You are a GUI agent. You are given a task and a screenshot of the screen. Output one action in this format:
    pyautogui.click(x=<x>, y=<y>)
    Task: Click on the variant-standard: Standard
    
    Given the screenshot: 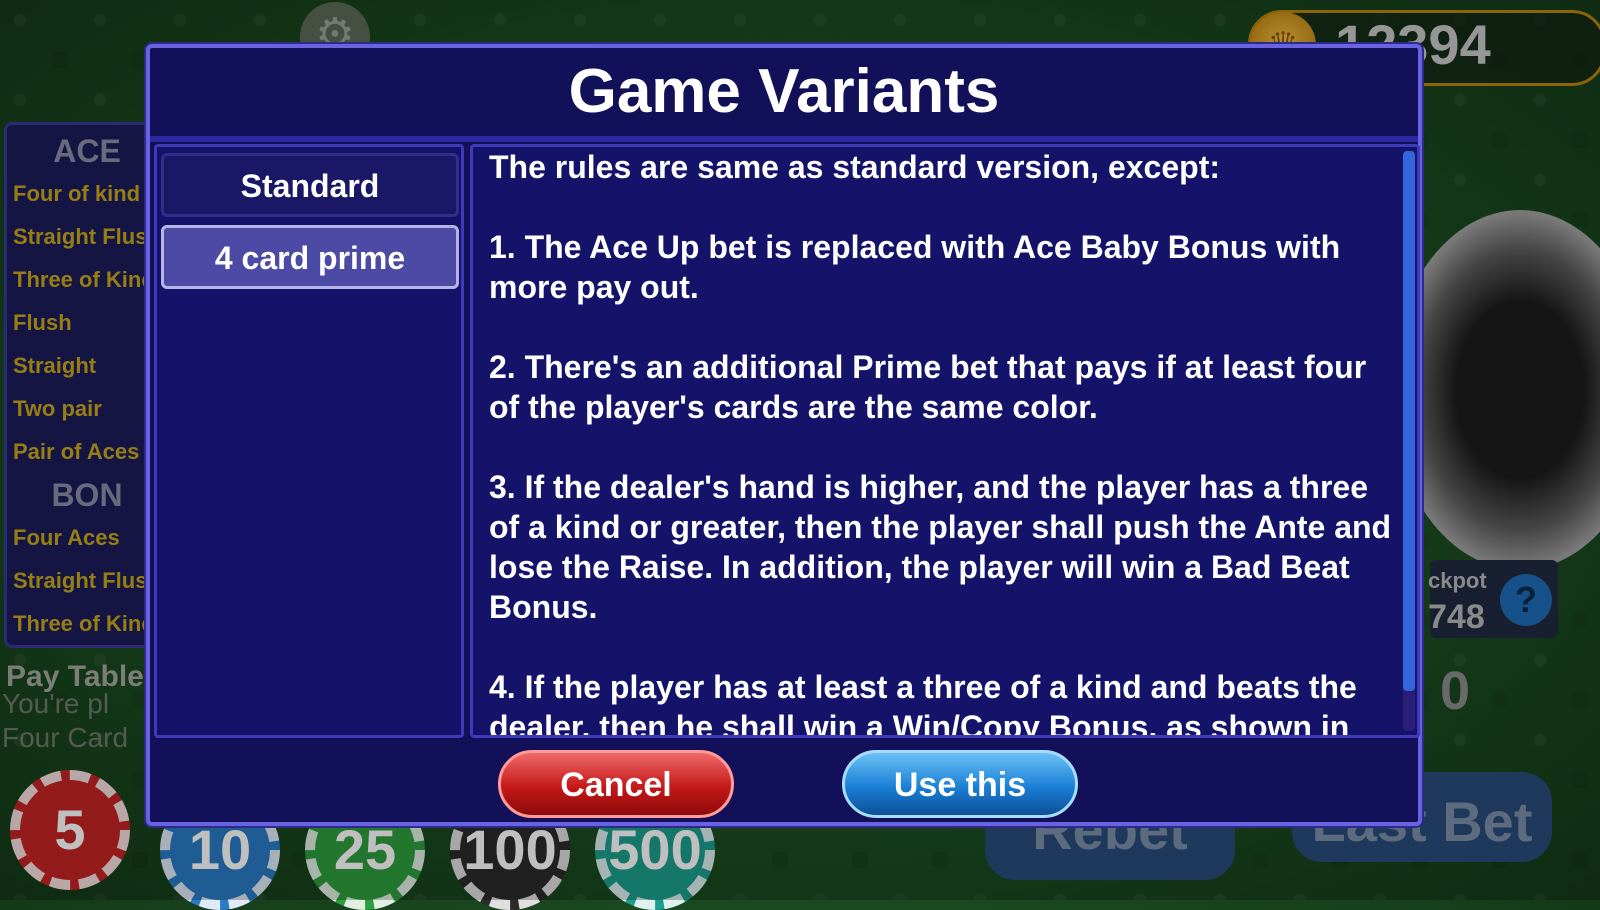 What is the action you would take?
    pyautogui.click(x=310, y=185)
    